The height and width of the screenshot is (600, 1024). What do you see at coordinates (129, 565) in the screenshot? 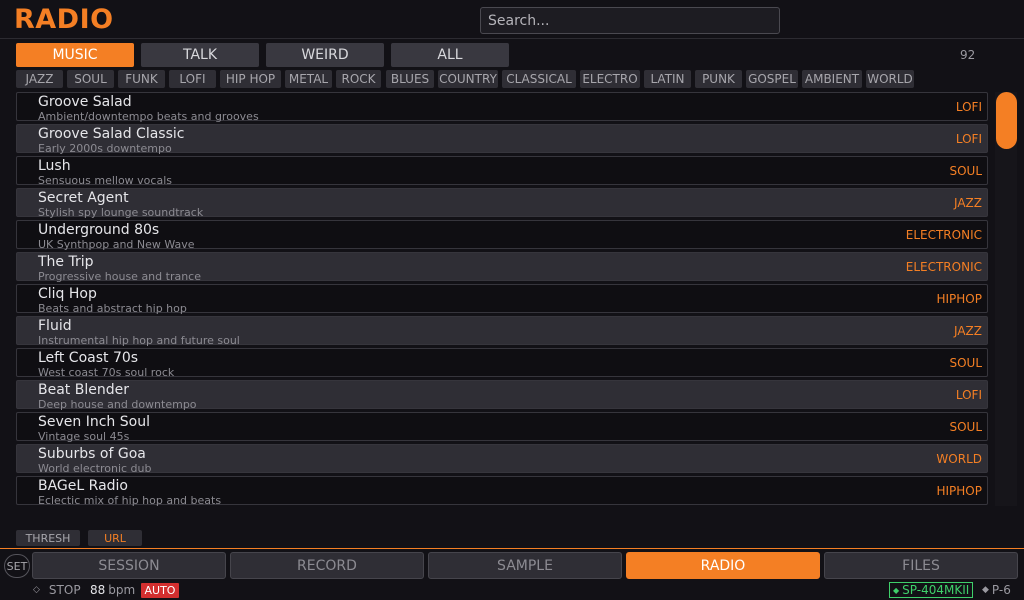
I see `nav-tab-session: SESSION` at bounding box center [129, 565].